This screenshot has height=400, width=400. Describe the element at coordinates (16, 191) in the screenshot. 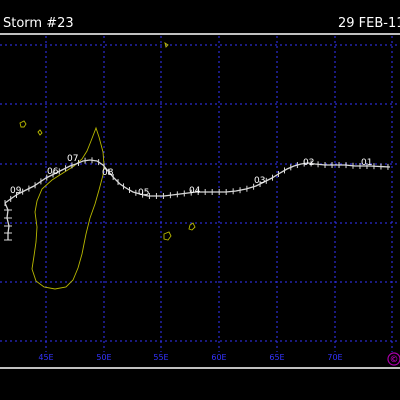

I see `track-label-09: 09` at that location.